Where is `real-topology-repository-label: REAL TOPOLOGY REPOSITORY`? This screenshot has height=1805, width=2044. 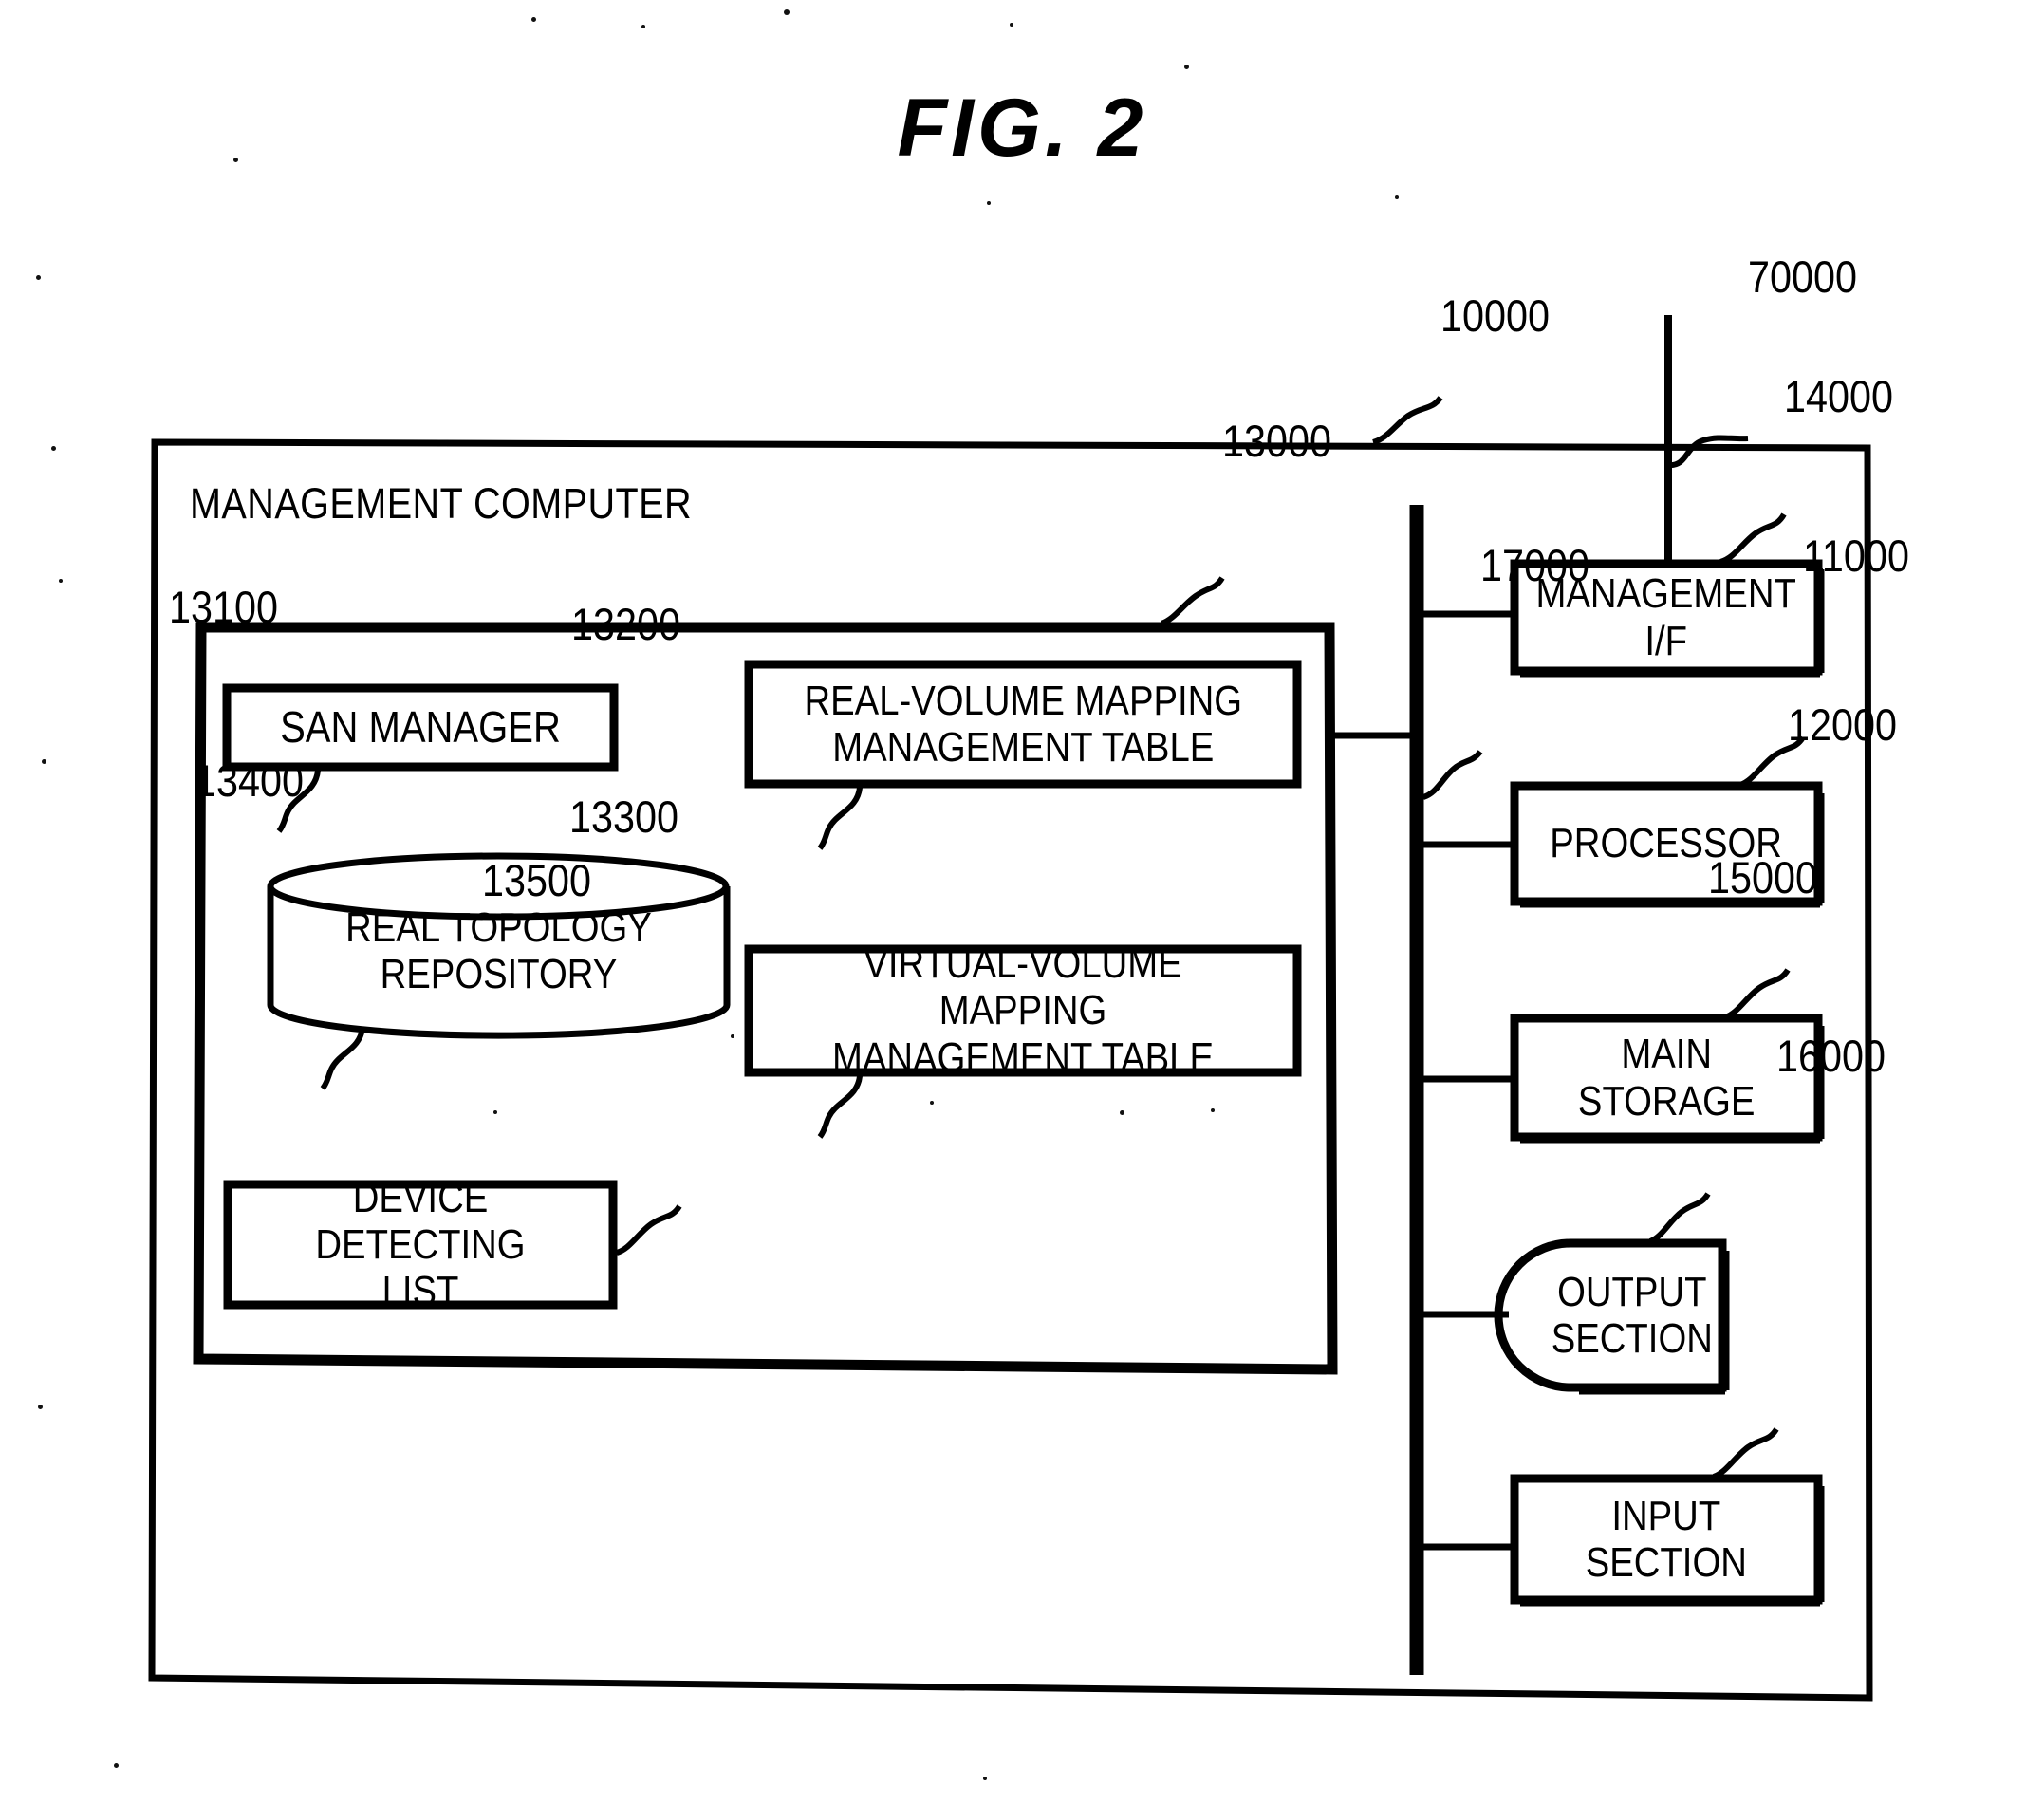
real-topology-repository-label: REAL TOPOLOGY REPOSITORY is located at coordinates (498, 950).